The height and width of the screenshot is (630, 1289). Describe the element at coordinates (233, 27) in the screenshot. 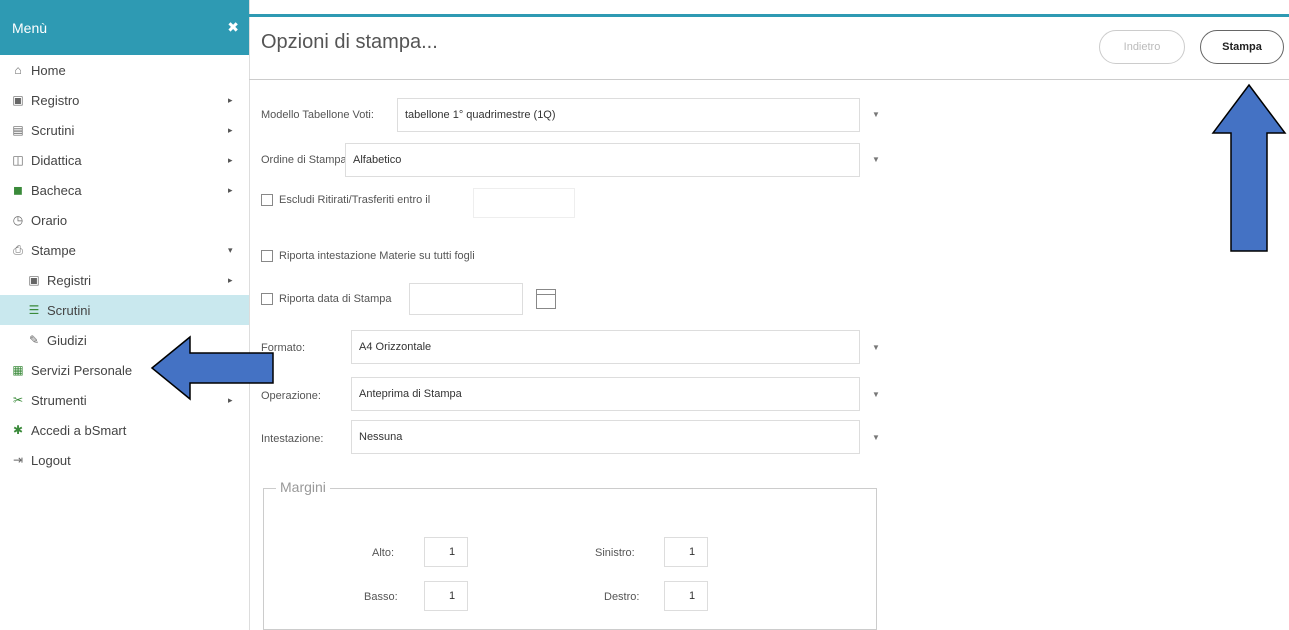

I see `close-icon: ✖` at that location.